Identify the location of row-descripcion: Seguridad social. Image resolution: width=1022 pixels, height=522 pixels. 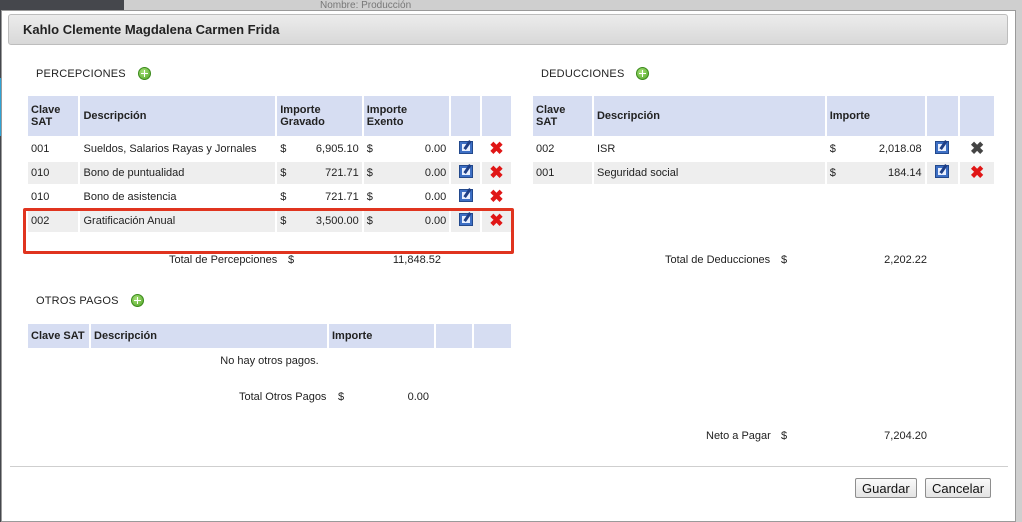
(709, 173).